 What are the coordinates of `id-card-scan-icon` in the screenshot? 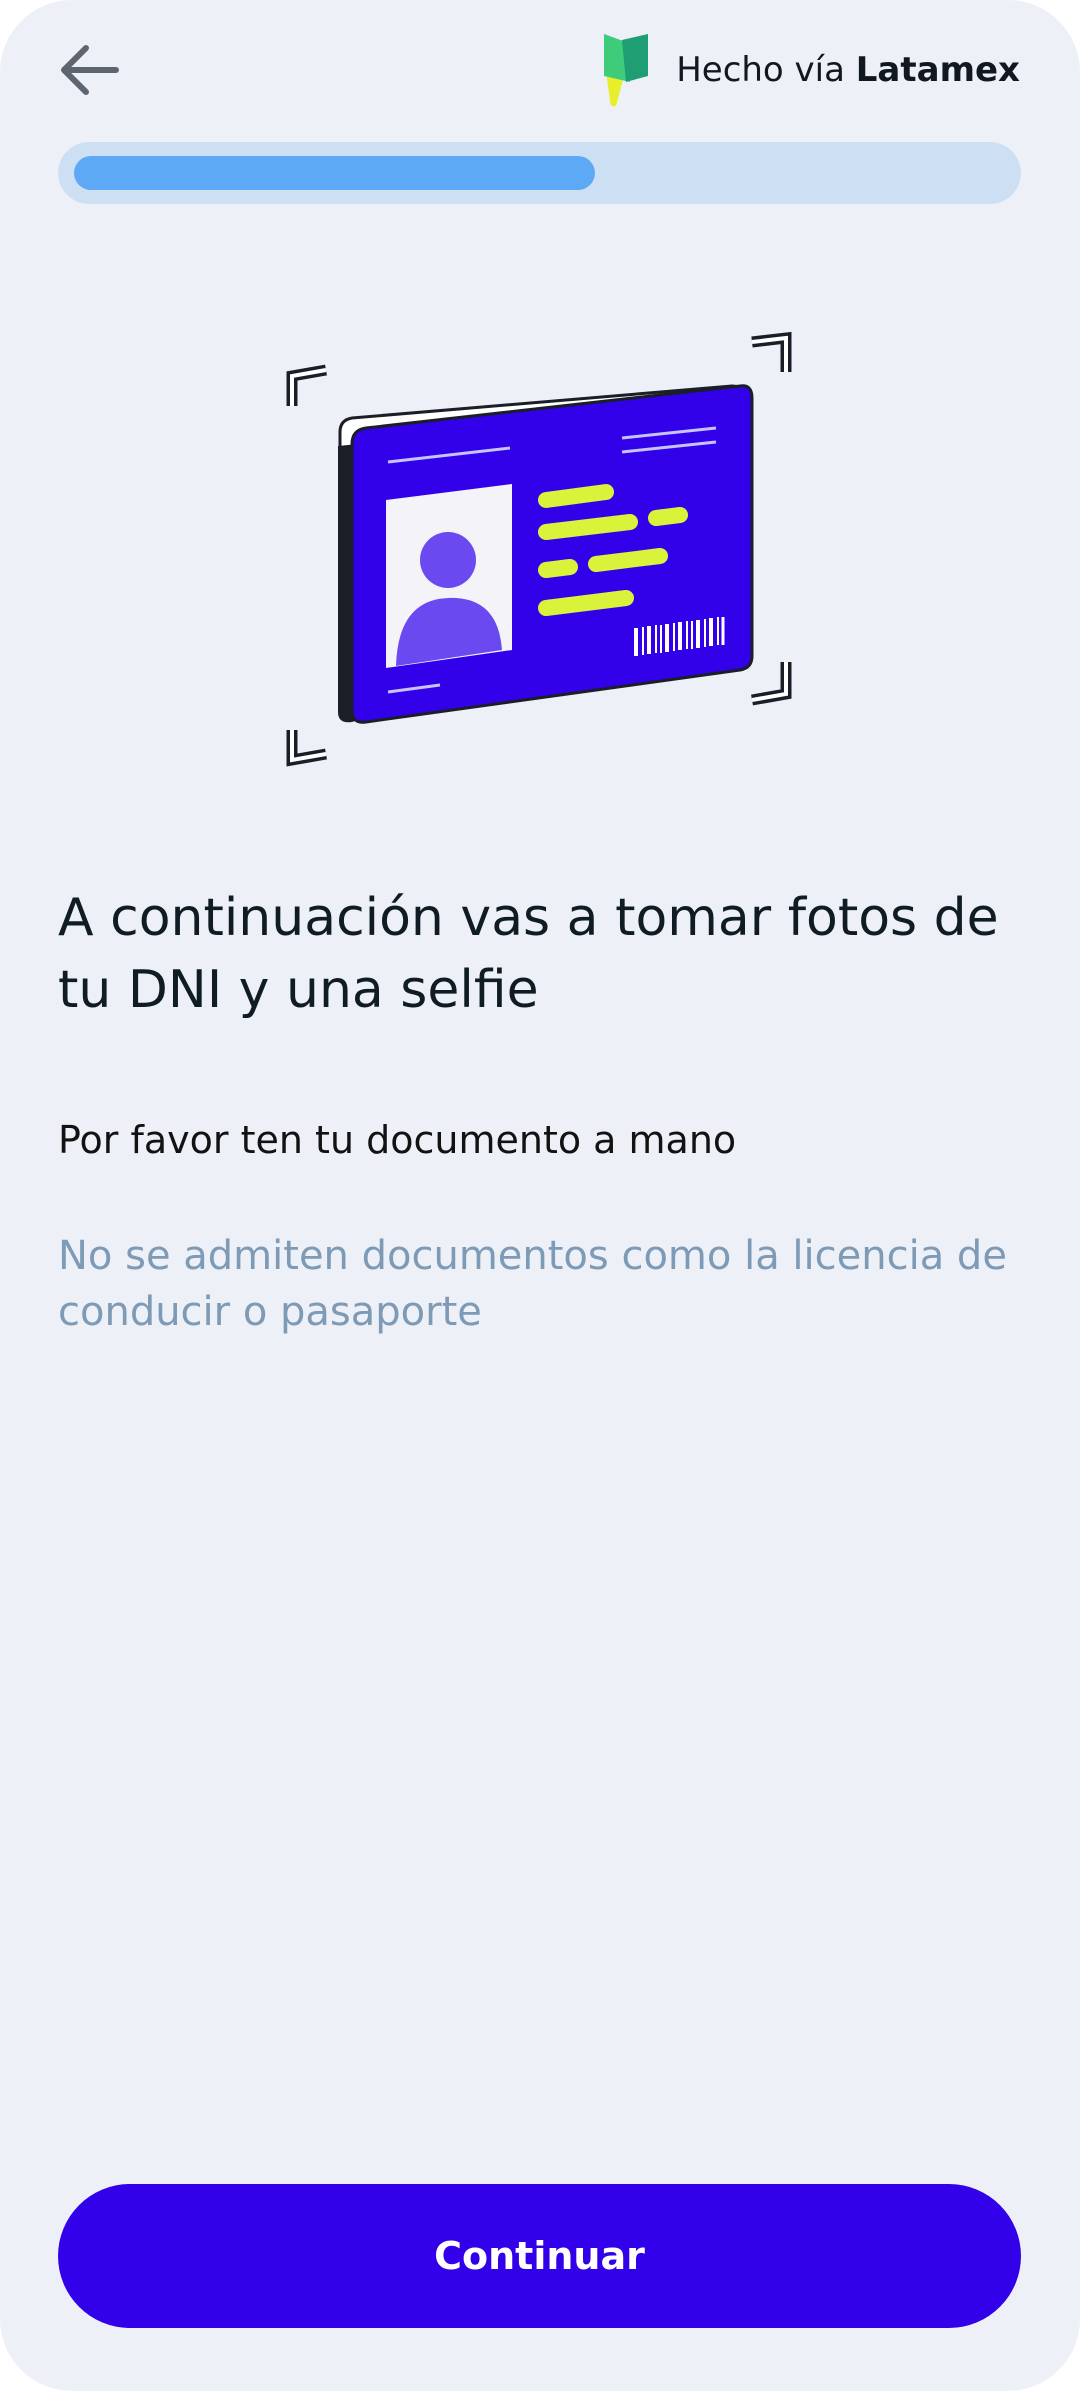 It's located at (539, 549).